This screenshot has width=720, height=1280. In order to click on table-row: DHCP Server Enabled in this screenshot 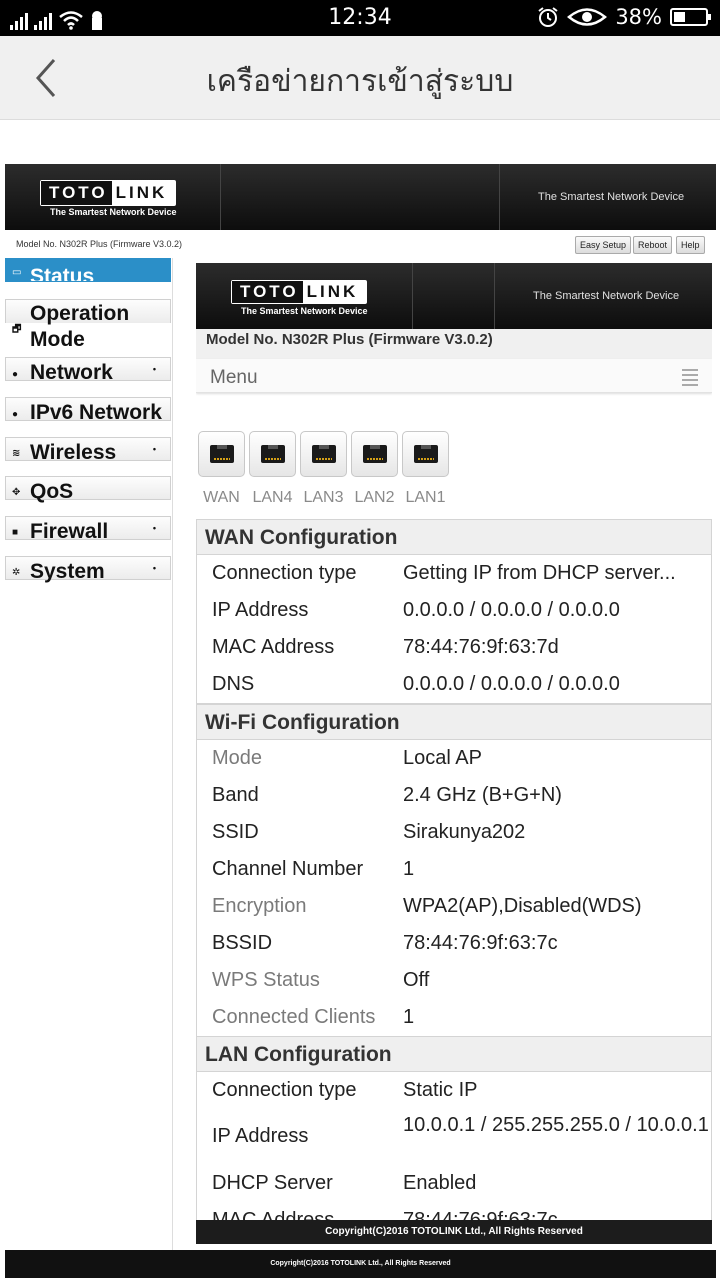, I will do `click(344, 1183)`.